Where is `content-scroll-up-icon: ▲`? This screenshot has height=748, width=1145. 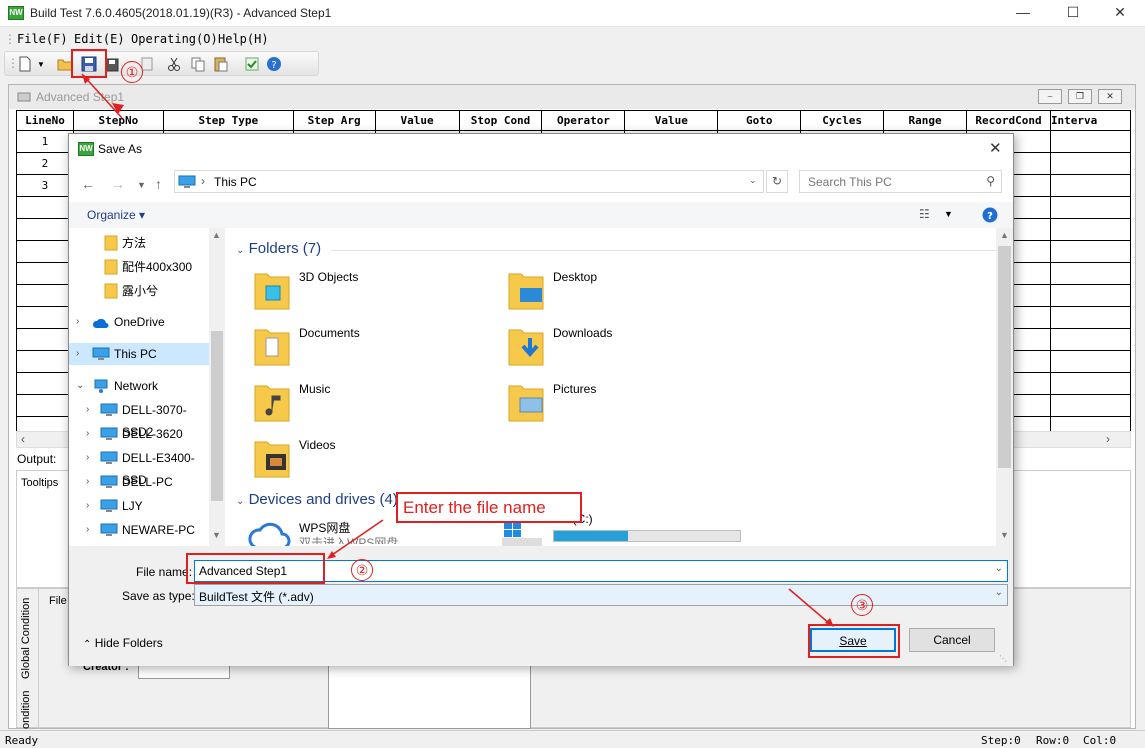
content-scroll-up-icon: ▲ is located at coordinates (1004, 235).